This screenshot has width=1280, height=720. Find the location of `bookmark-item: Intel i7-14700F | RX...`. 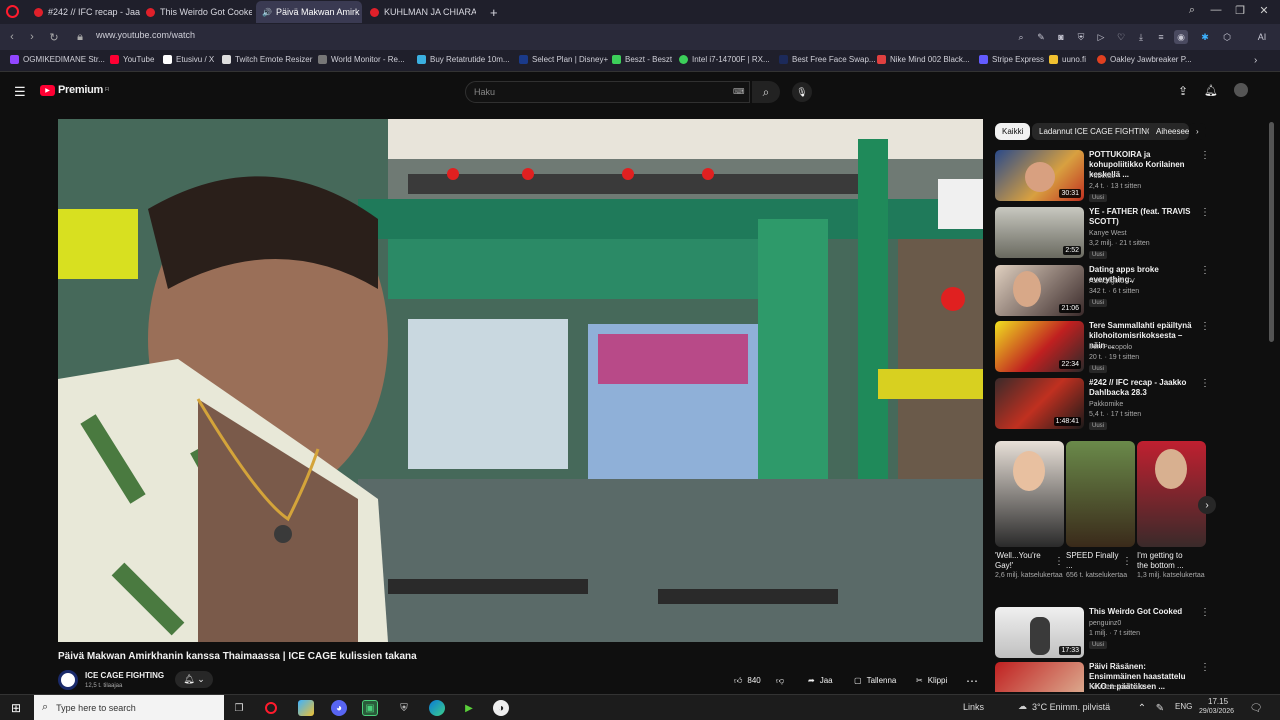

bookmark-item: Intel i7-14700F | RX... is located at coordinates (724, 59).